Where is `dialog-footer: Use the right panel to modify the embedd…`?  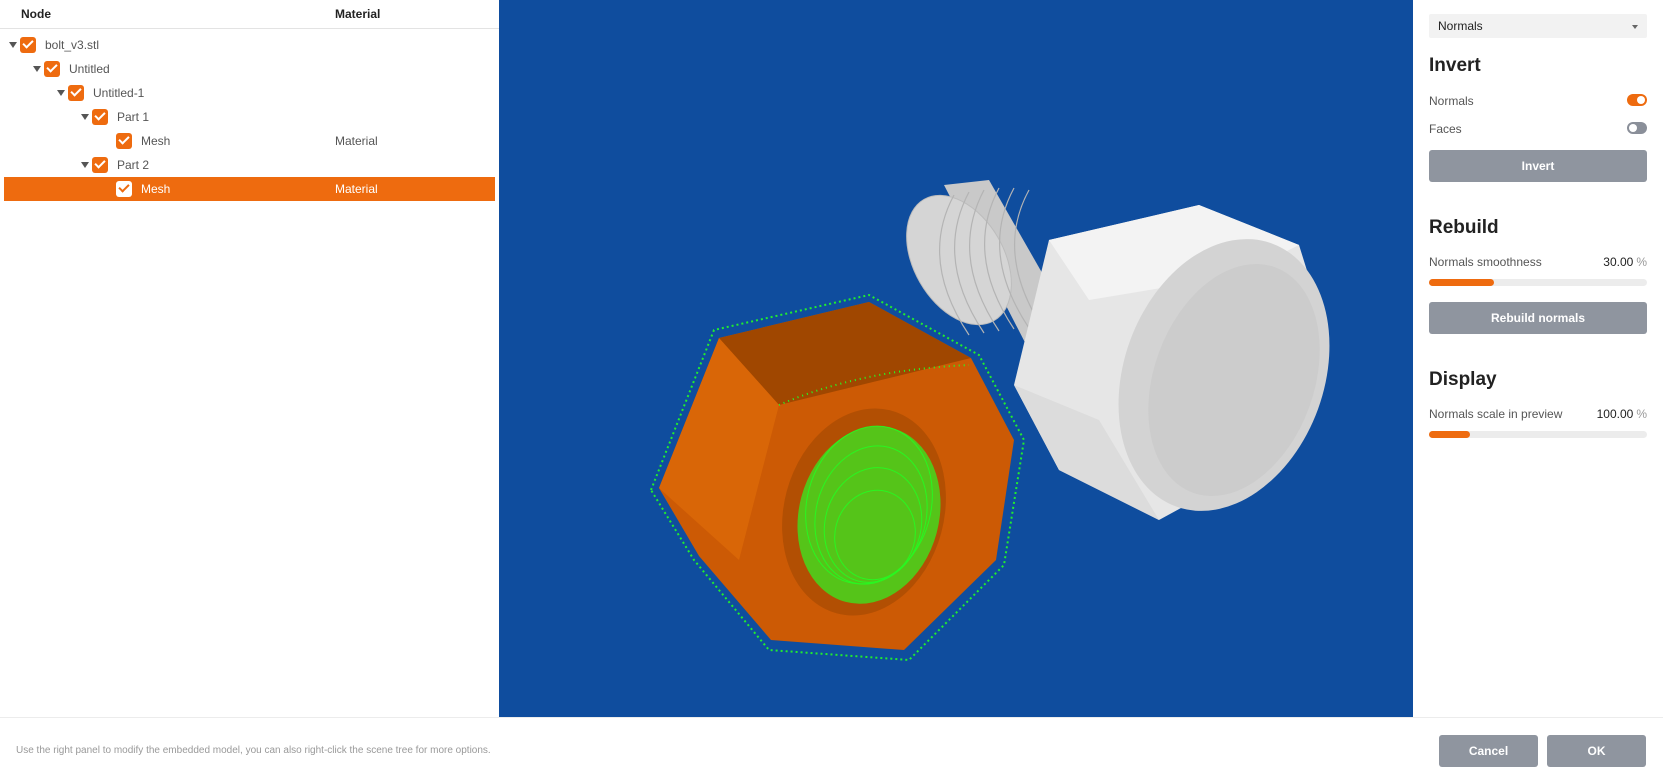
dialog-footer: Use the right panel to modify the embedd… is located at coordinates (831, 747).